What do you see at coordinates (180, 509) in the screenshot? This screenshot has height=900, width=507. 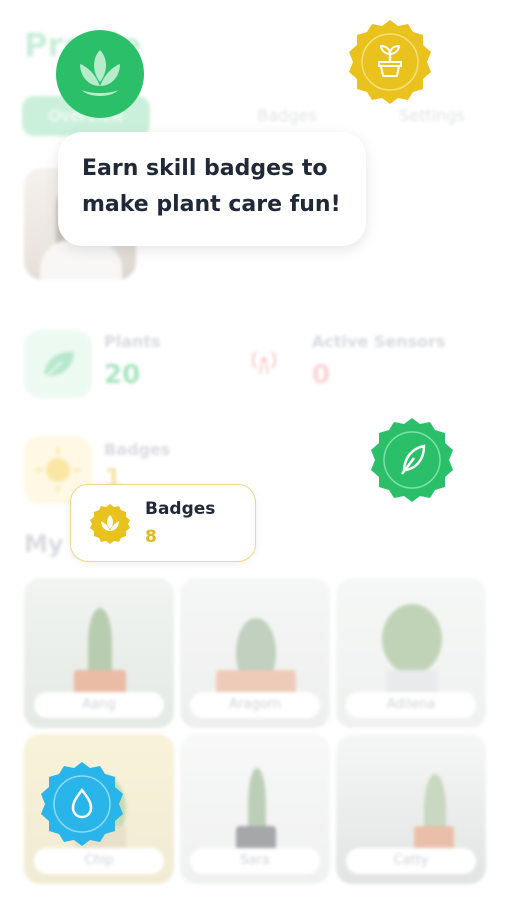 I see `badges-card-label: Badges` at bounding box center [180, 509].